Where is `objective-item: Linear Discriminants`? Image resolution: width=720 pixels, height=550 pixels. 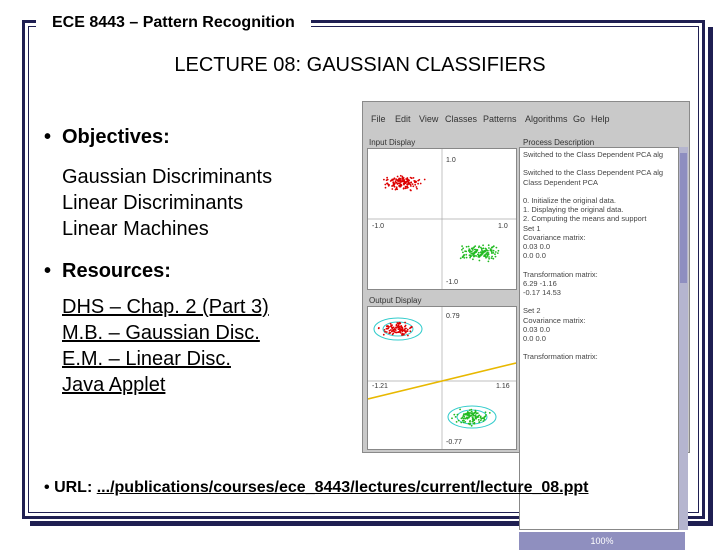
objective-item: Linear Discriminants is located at coordinates (153, 203).